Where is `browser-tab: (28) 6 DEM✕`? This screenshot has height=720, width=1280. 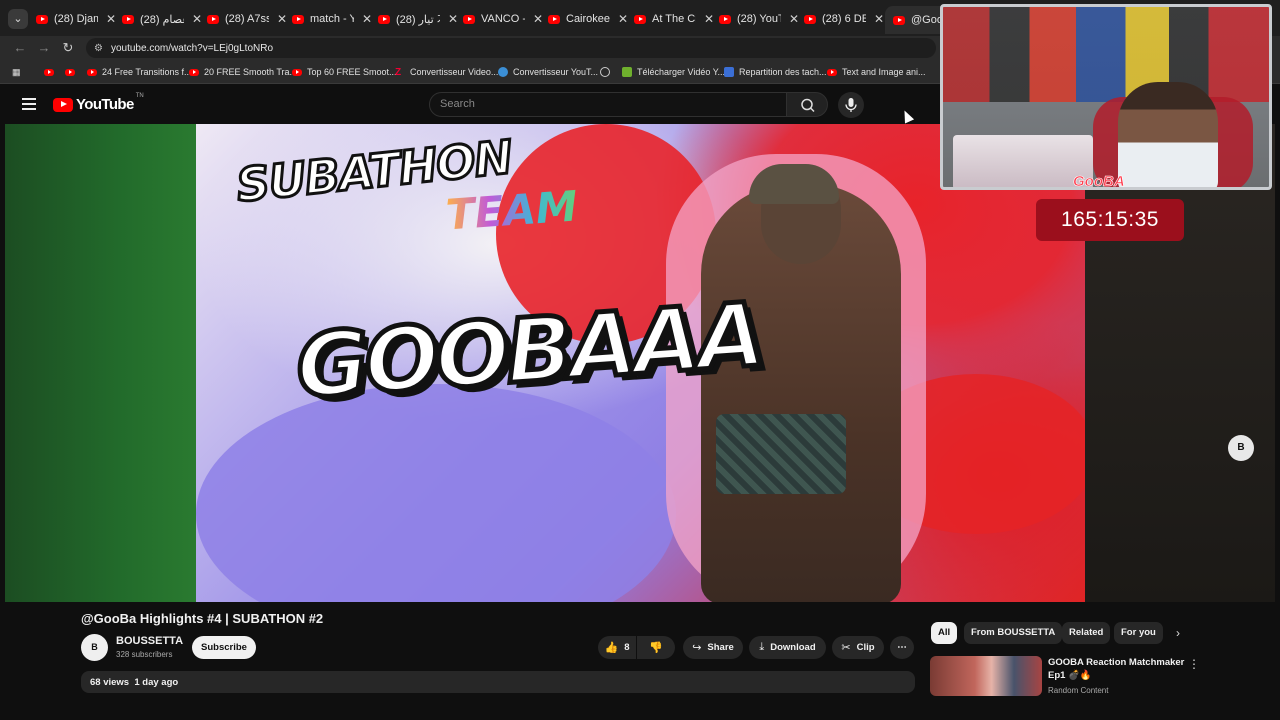
browser-tab: (28) 6 DEM✕ is located at coordinates (844, 19).